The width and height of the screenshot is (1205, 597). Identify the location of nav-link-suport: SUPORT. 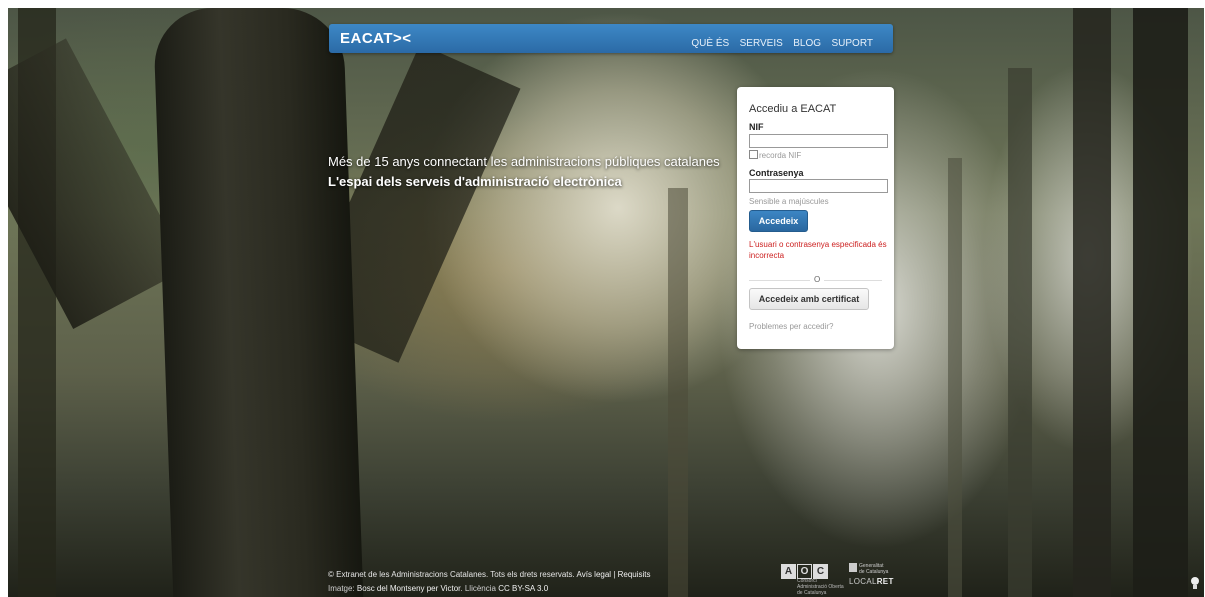
(853, 43).